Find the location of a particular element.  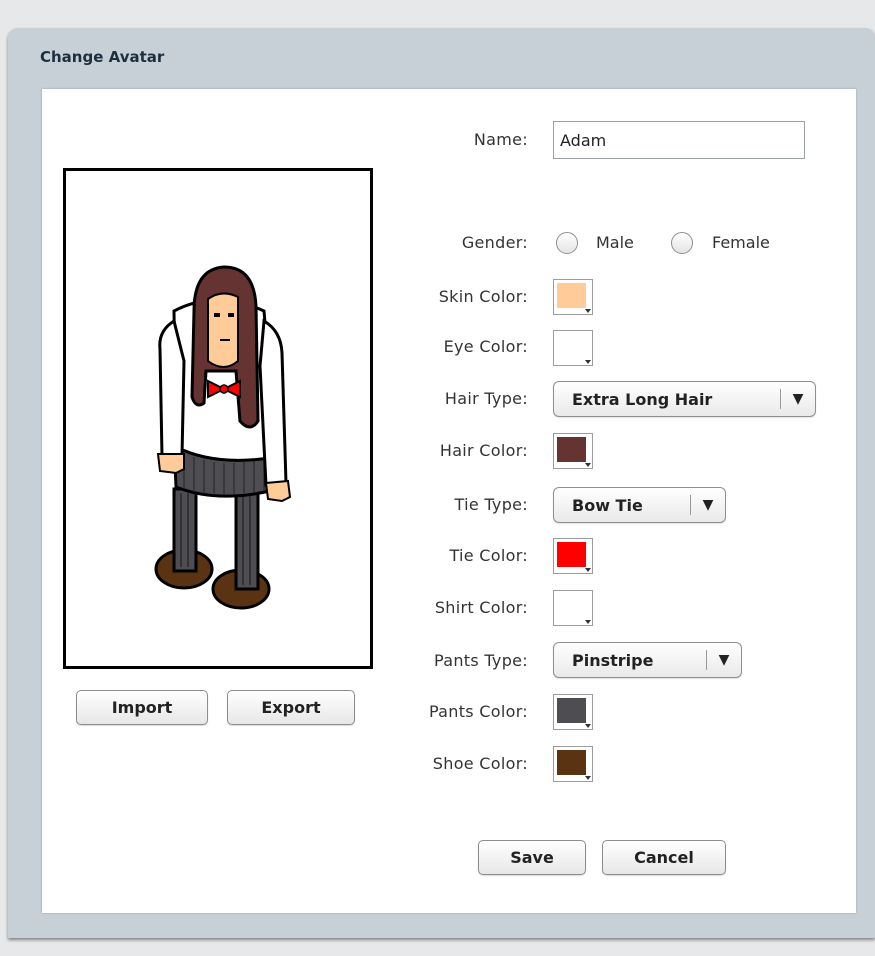

tie-color-picker is located at coordinates (573, 556).